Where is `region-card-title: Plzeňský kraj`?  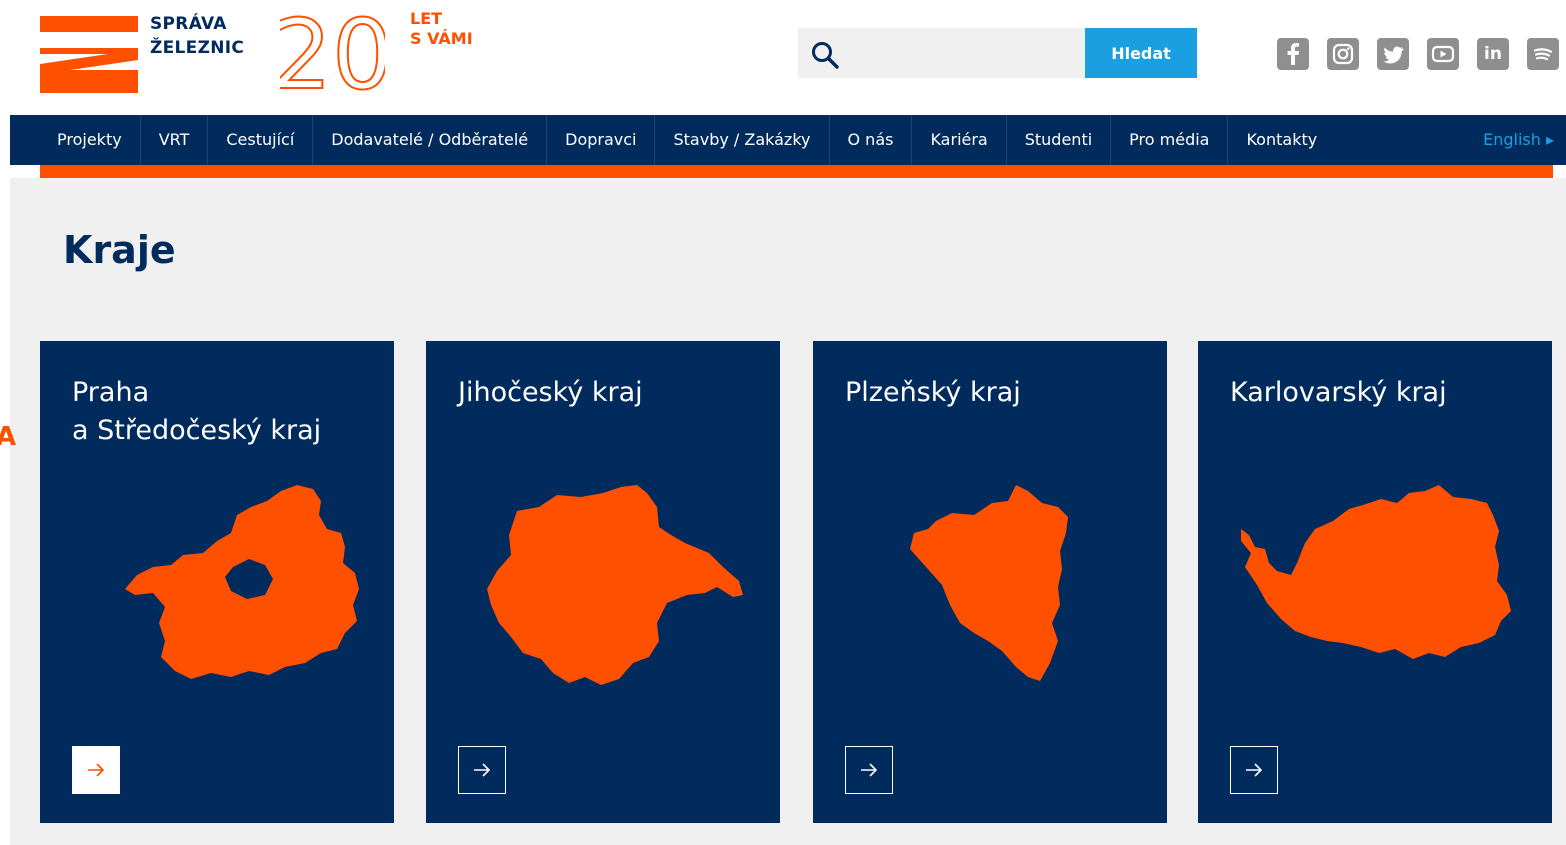 region-card-title: Plzeňský kraj is located at coordinates (995, 393).